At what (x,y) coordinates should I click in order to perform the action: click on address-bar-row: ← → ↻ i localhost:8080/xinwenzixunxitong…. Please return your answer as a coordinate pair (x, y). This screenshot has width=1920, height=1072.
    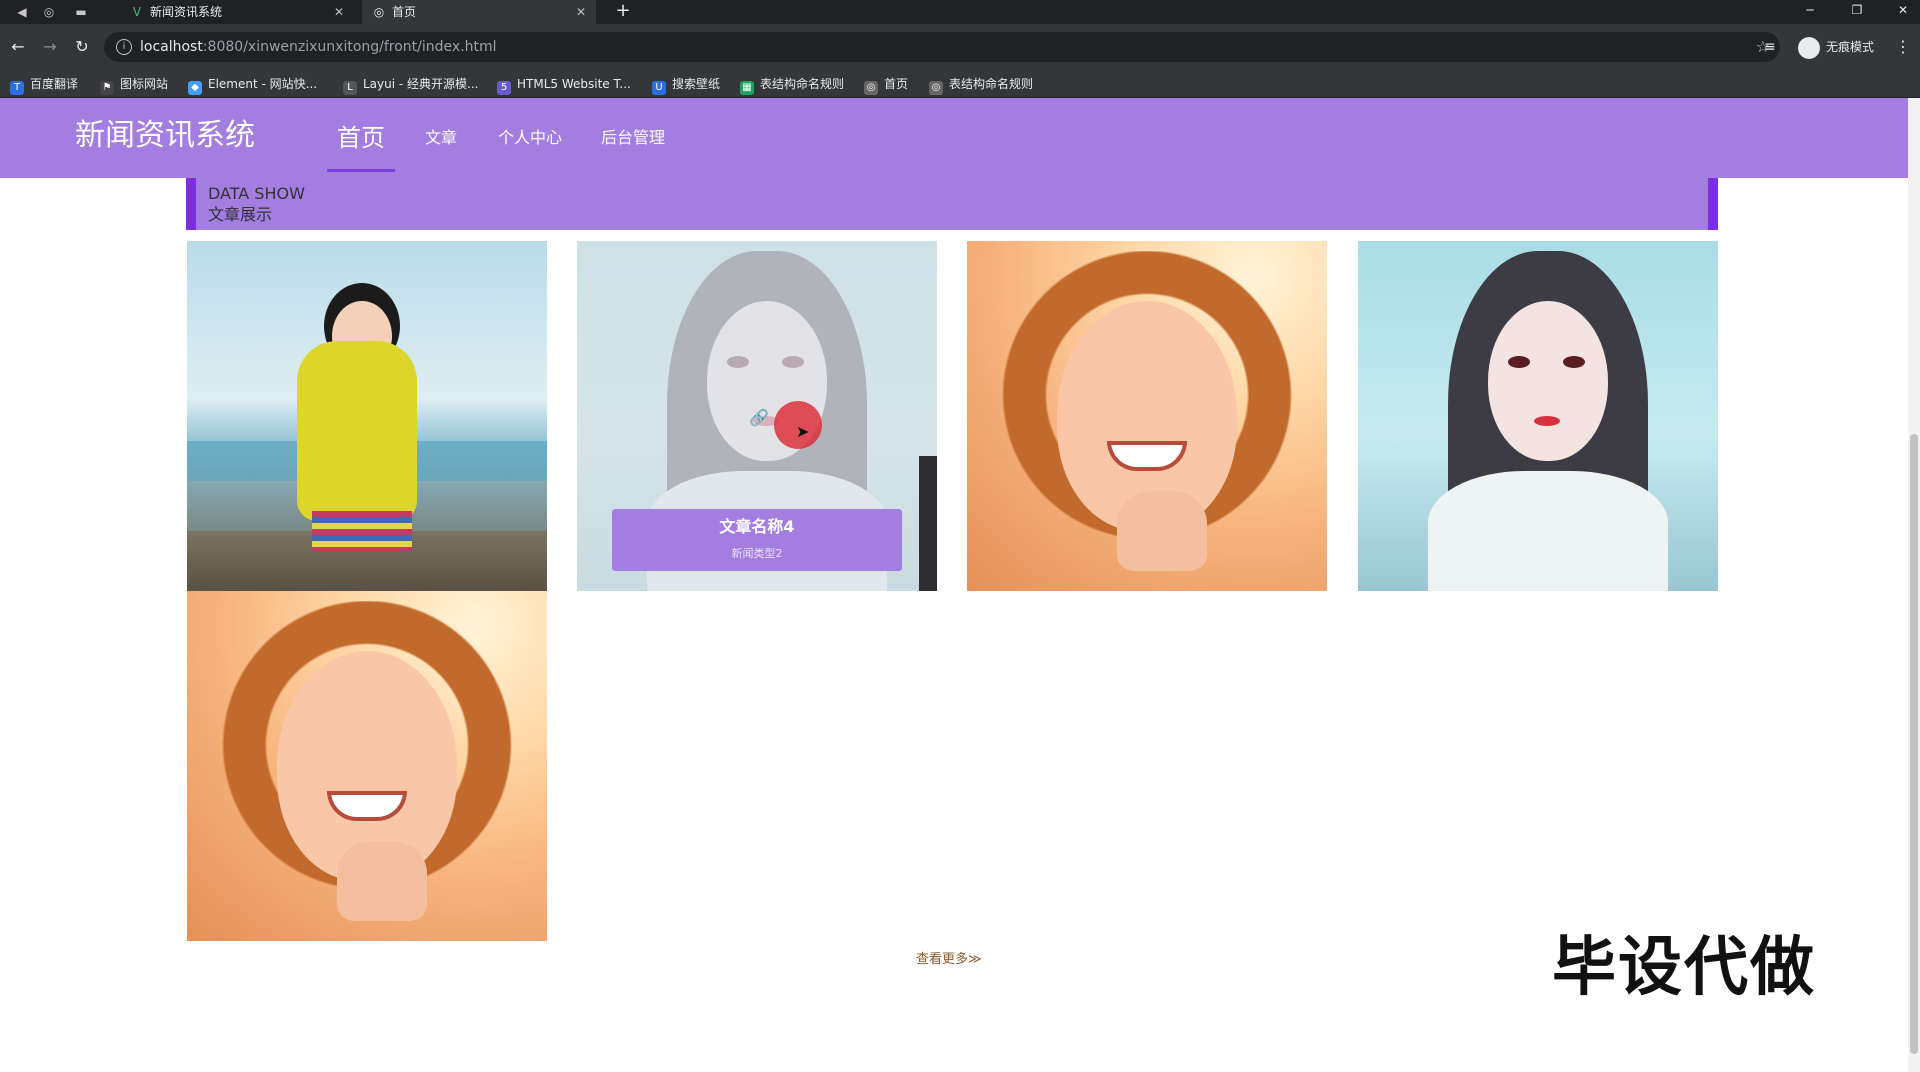
    Looking at the image, I should click on (960, 47).